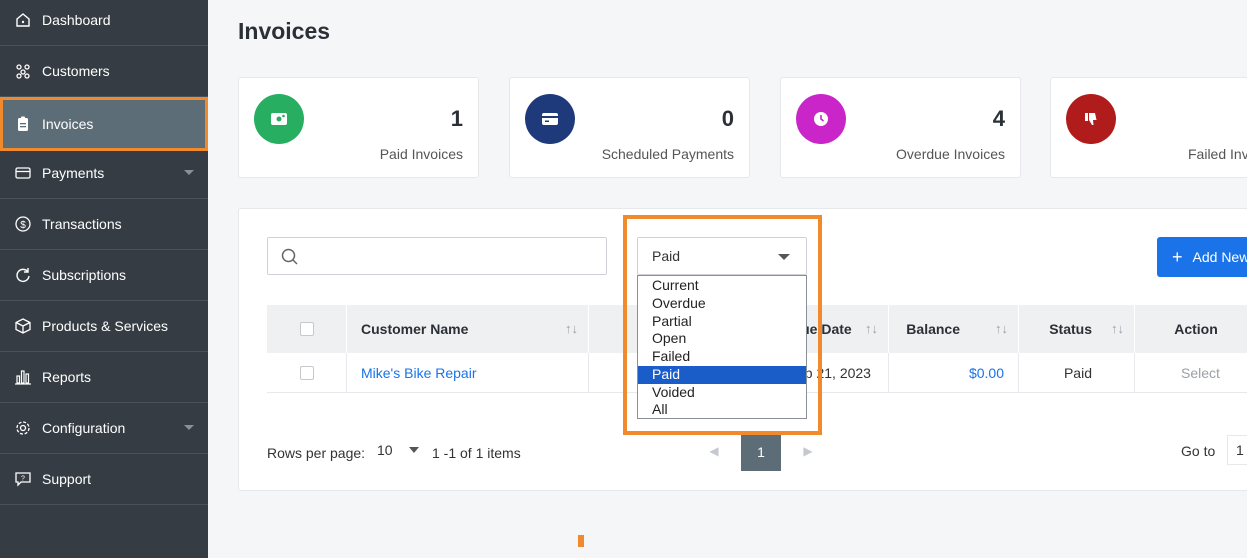 The height and width of the screenshot is (558, 1247). I want to click on column-label: Status, so click(1070, 329).